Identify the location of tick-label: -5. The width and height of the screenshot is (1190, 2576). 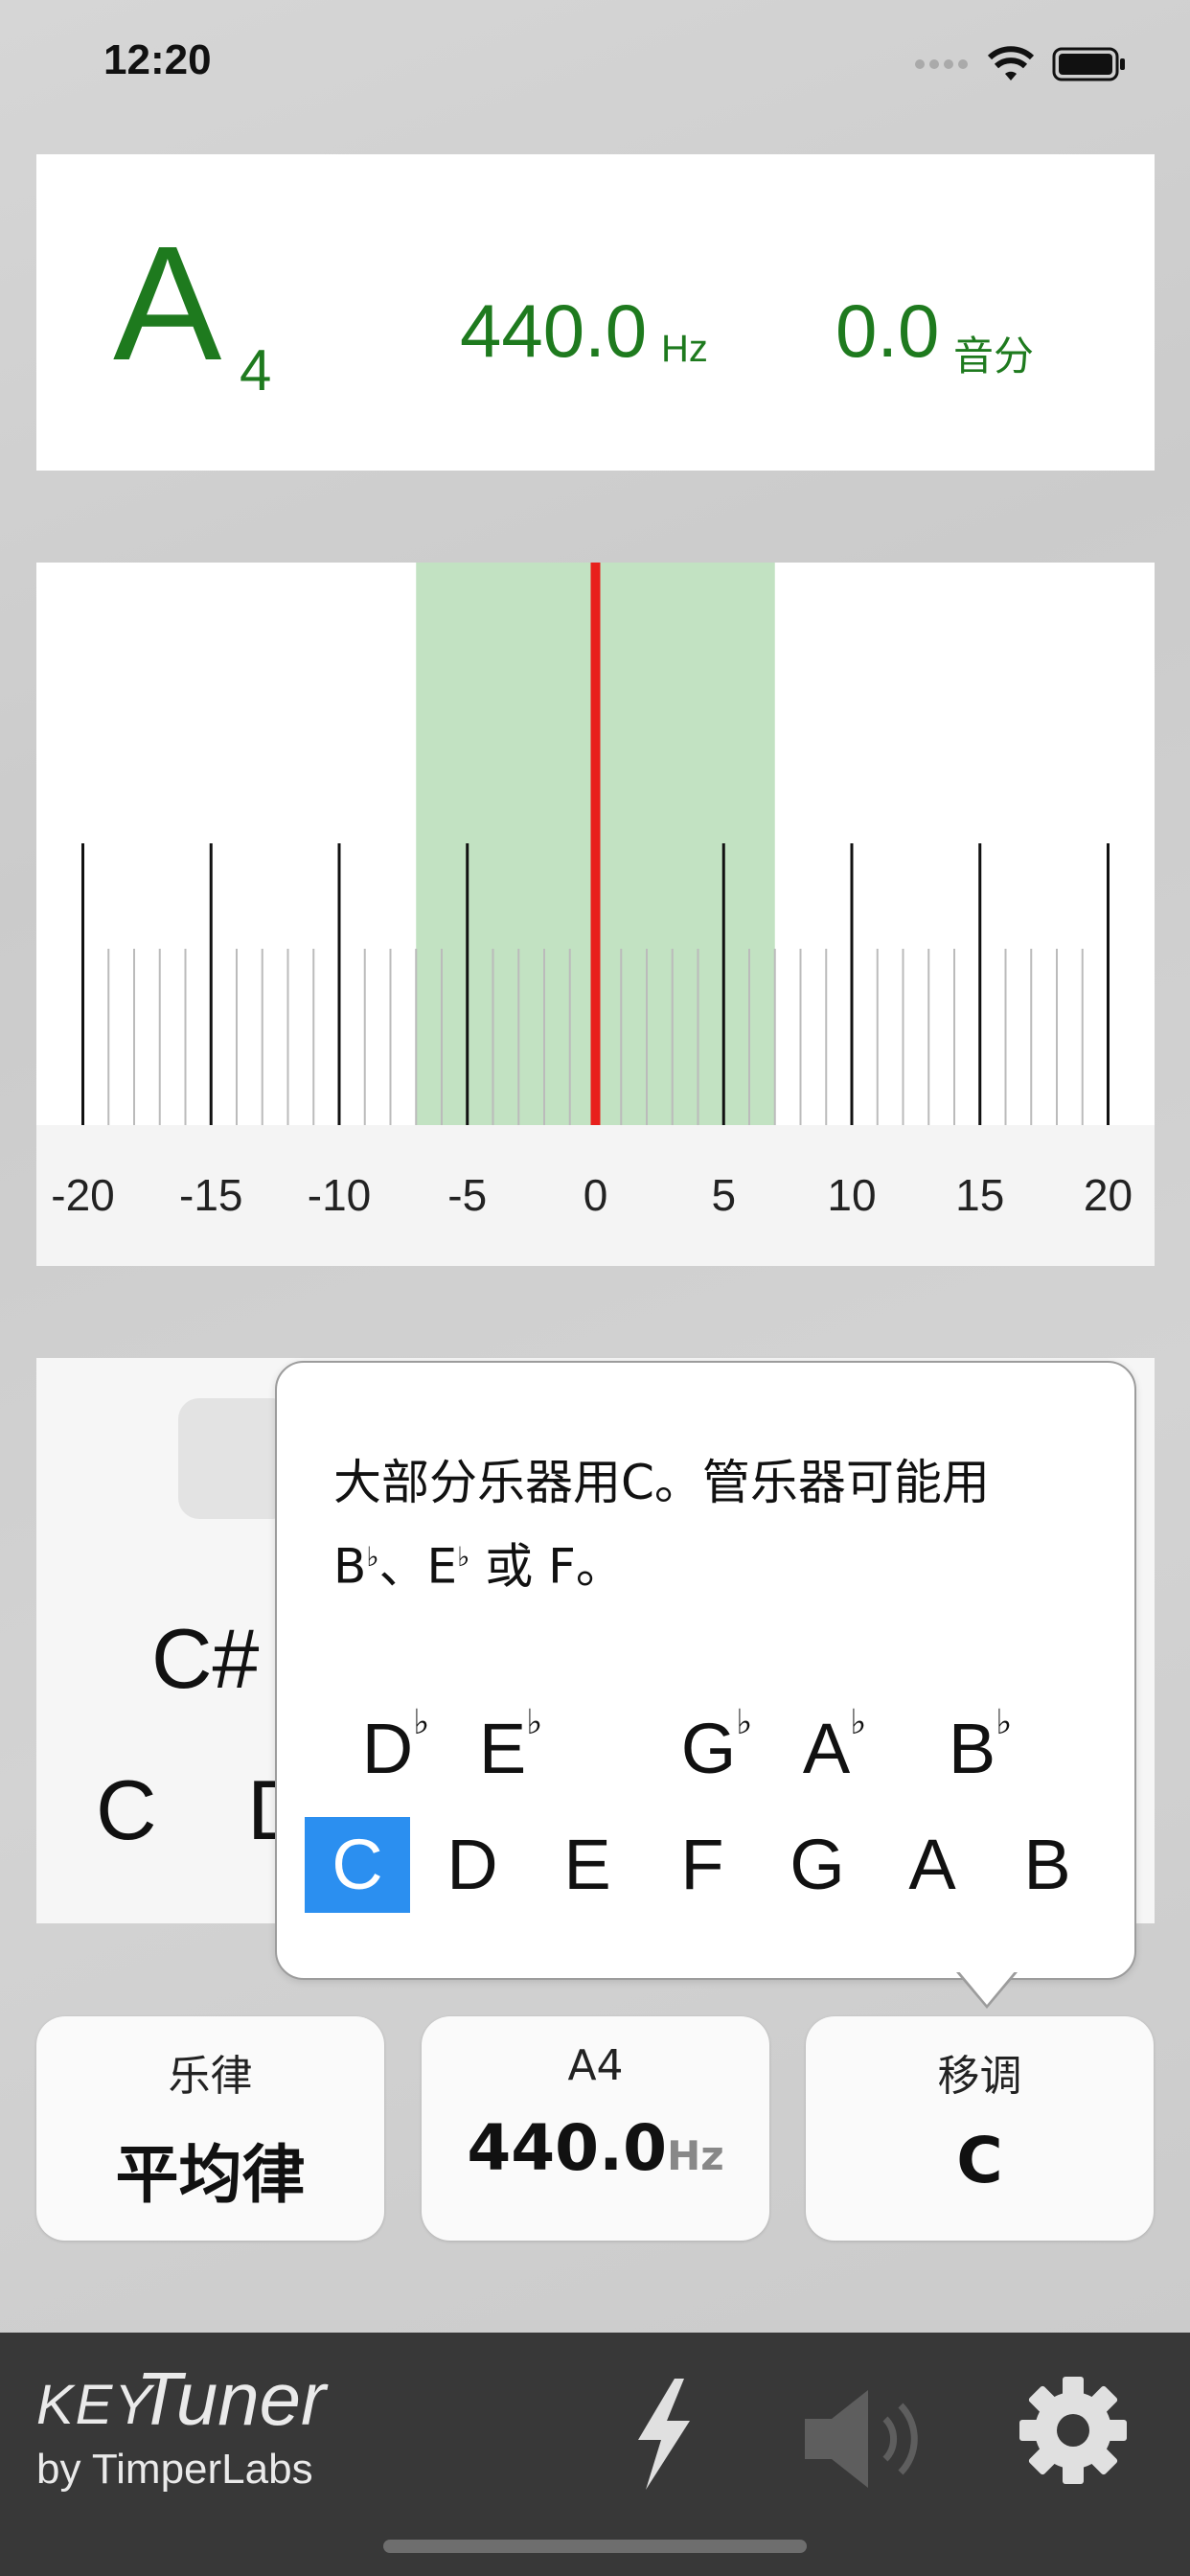
(468, 1195).